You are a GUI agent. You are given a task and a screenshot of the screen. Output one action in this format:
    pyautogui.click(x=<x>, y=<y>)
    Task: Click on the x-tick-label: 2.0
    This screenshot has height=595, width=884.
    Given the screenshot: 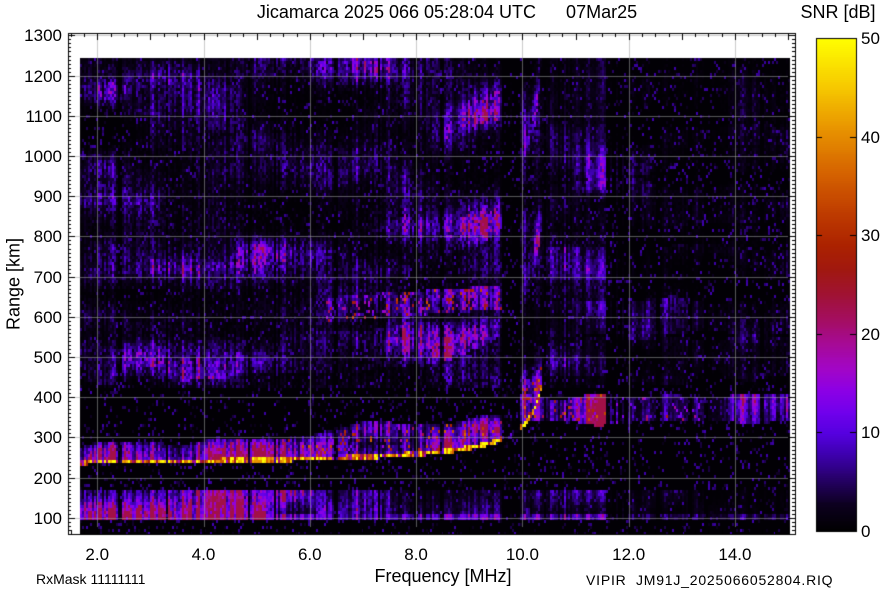 What is the action you would take?
    pyautogui.click(x=97, y=554)
    